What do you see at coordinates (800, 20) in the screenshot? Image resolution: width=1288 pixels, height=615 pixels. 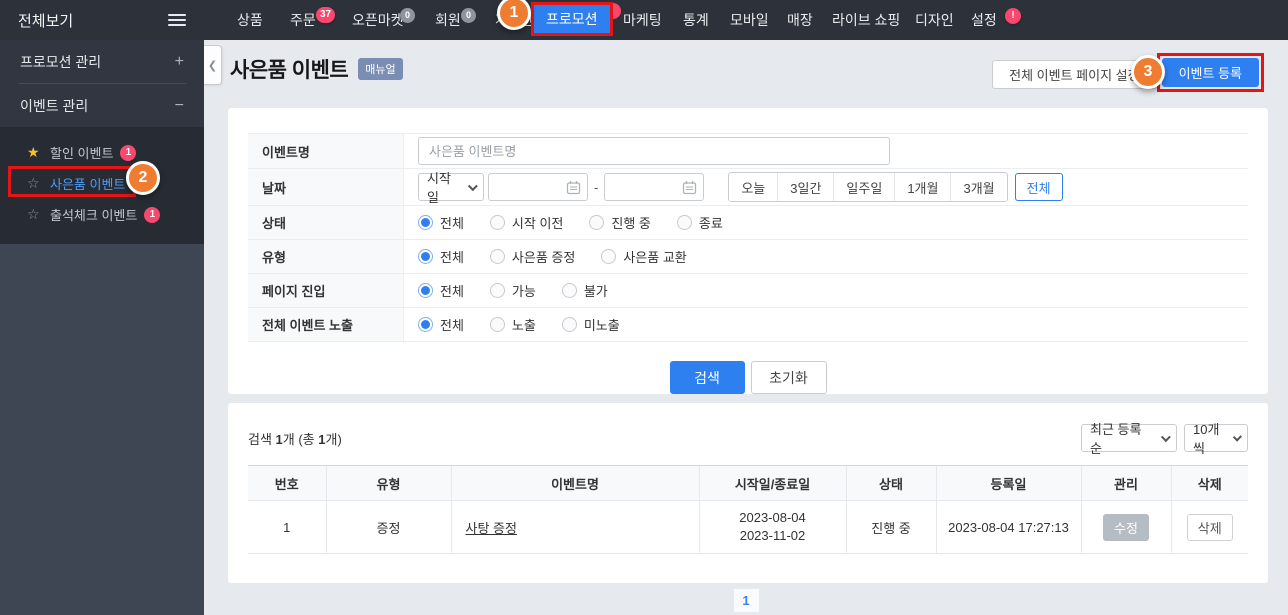 I see `nav-store: 매장` at bounding box center [800, 20].